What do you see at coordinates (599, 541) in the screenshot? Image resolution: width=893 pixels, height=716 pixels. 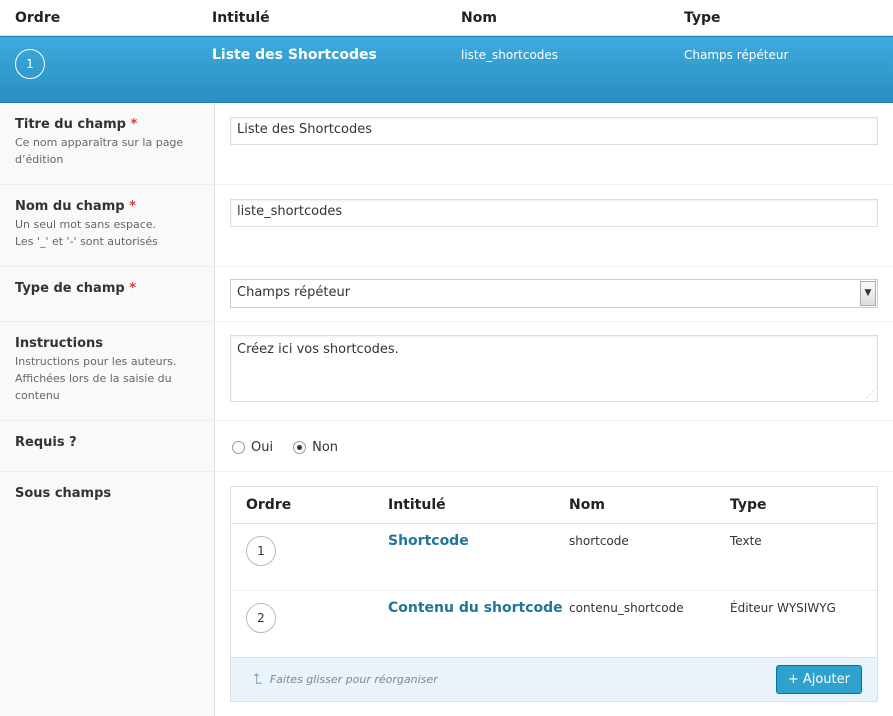 I see `subfield-name: shortcode` at bounding box center [599, 541].